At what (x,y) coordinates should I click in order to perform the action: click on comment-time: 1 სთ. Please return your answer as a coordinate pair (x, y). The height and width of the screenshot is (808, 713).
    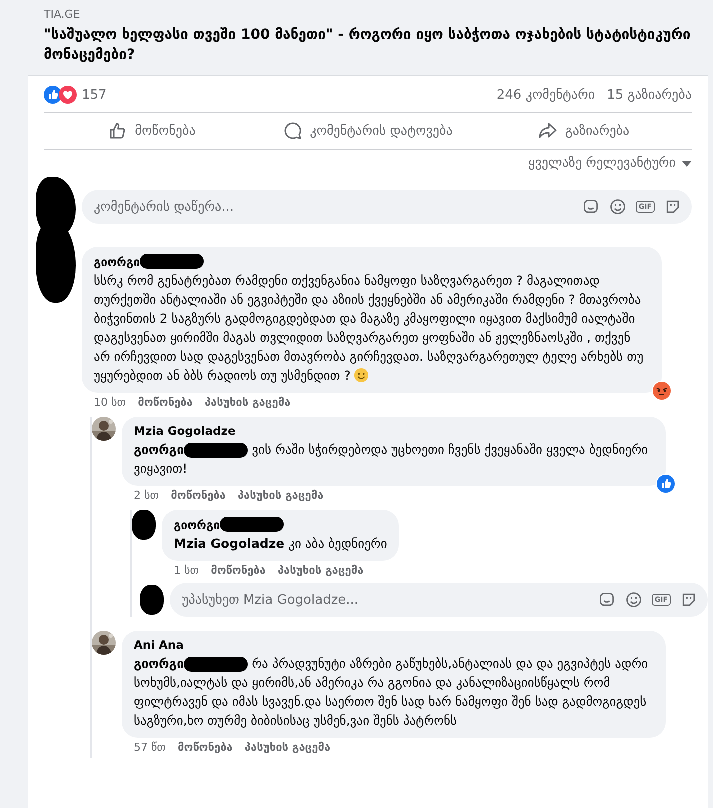
    Looking at the image, I should click on (187, 570).